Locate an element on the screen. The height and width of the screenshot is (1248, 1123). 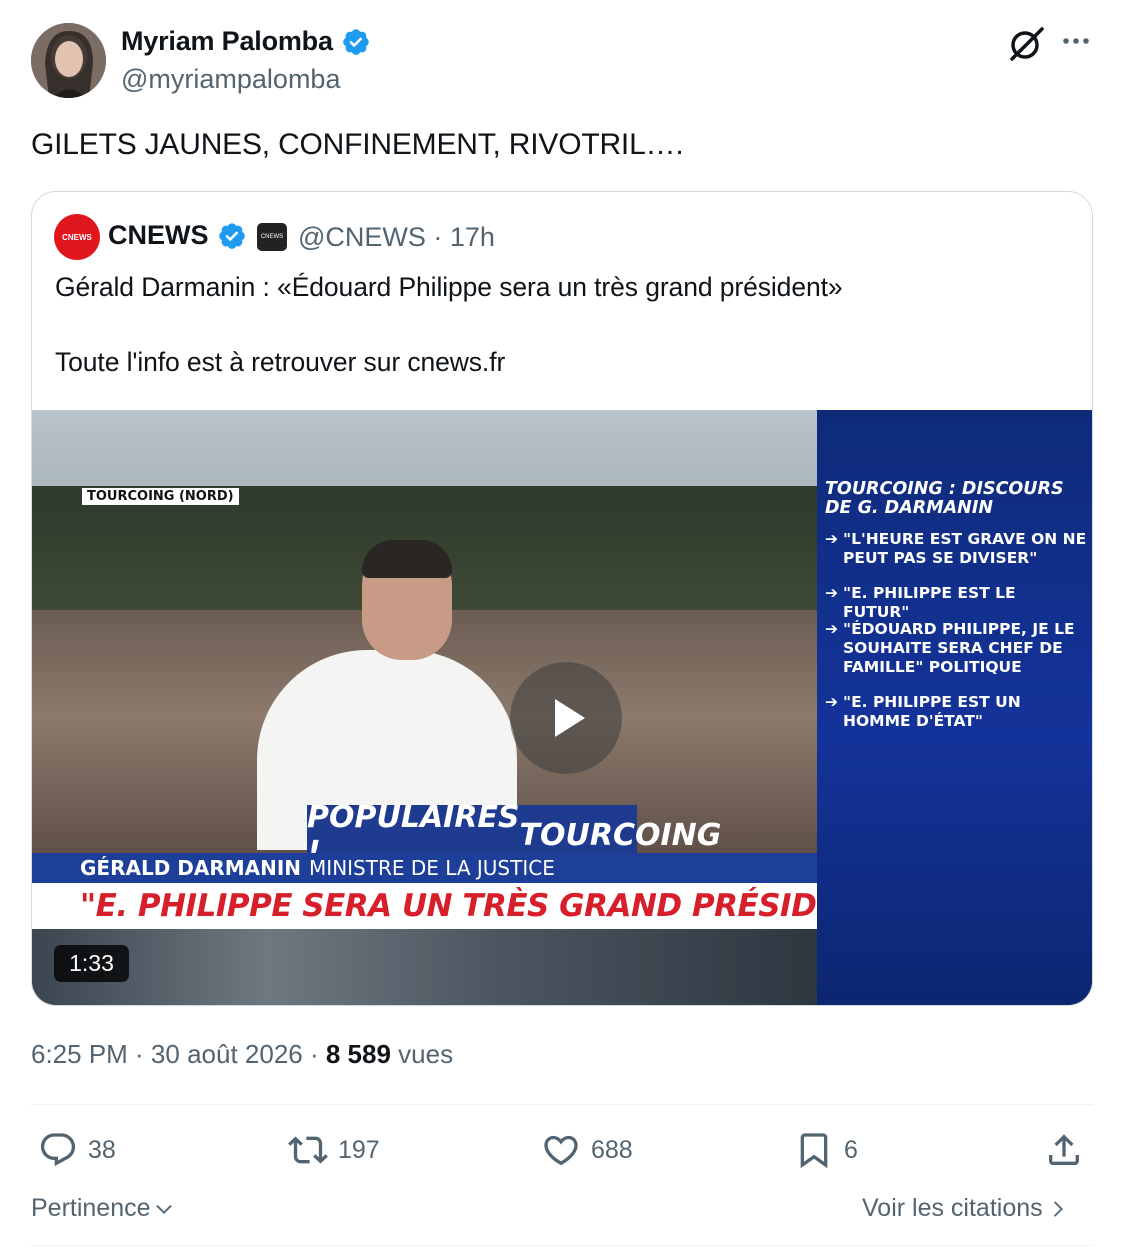
lower-third-role: MINISTRE DE LA JUSTICE is located at coordinates (432, 868).